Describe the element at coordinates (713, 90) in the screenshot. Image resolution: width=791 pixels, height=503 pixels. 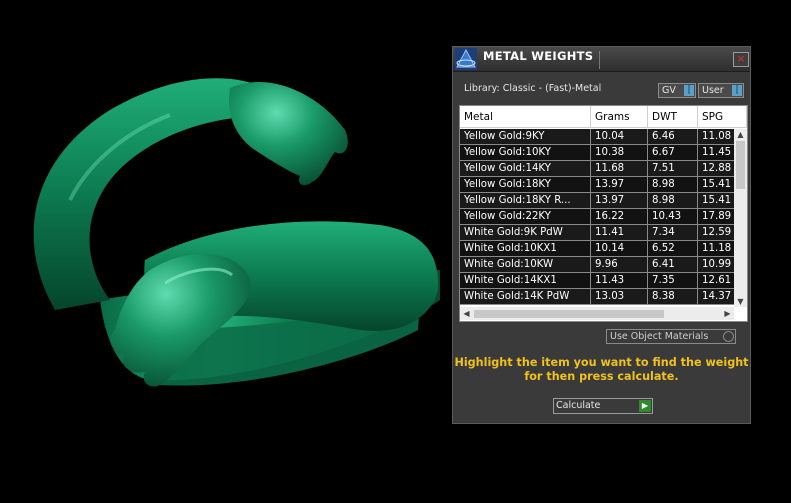
I see `user-dropdown-value: User` at that location.